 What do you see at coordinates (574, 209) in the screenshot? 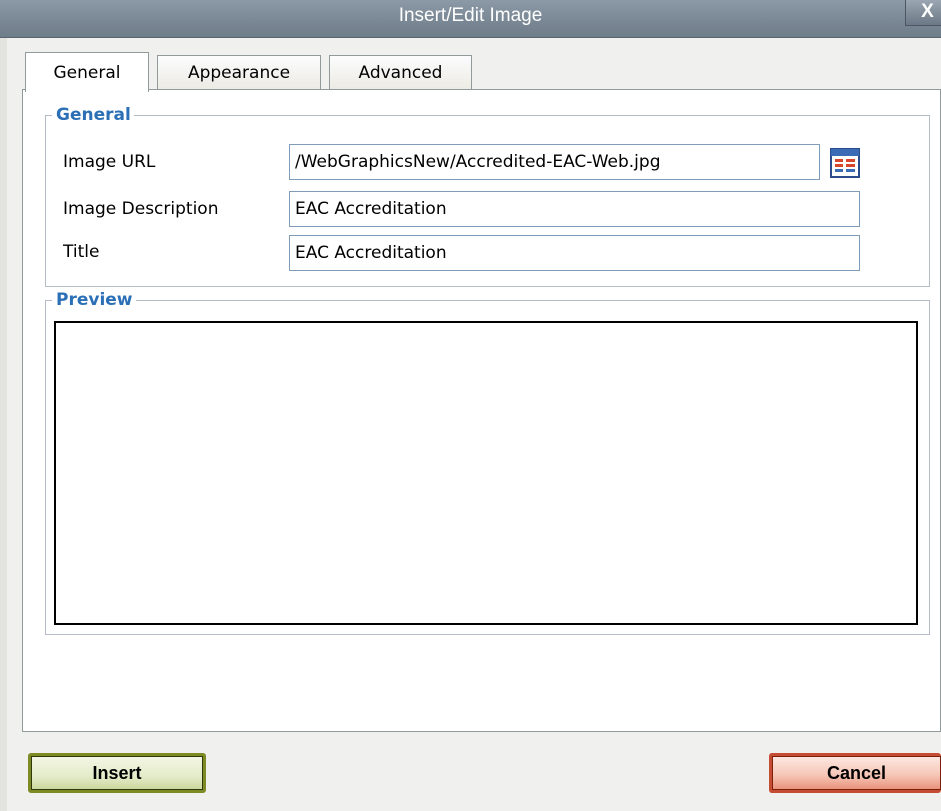
I see `image-description-input: EAC Accreditation` at bounding box center [574, 209].